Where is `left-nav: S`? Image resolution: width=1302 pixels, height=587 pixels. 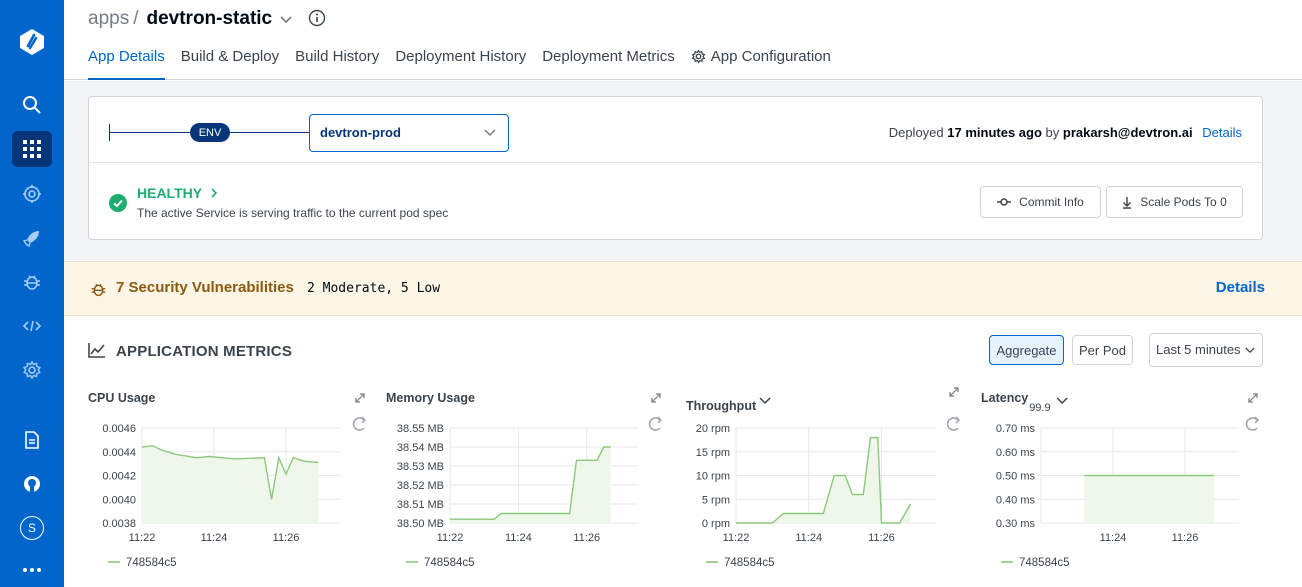 left-nav: S is located at coordinates (32, 293).